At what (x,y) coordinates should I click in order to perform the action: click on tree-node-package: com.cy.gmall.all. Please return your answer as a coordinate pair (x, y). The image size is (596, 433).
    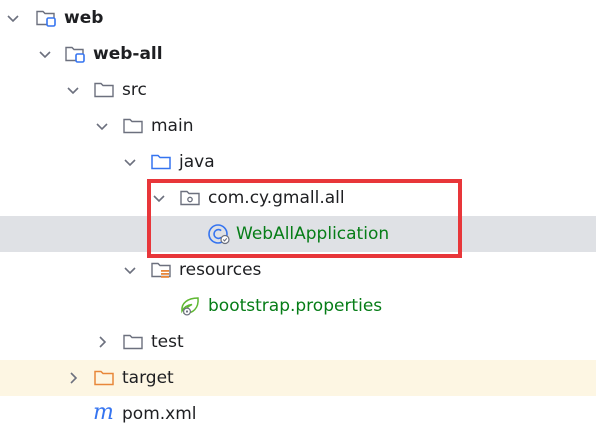
    Looking at the image, I should click on (298, 198).